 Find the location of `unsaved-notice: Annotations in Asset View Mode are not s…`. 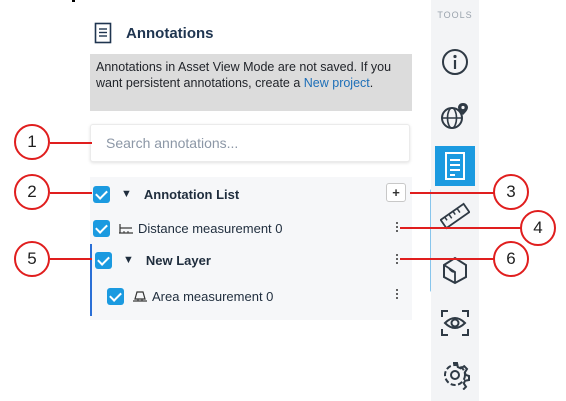

unsaved-notice: Annotations in Asset View Mode are not s… is located at coordinates (251, 82).